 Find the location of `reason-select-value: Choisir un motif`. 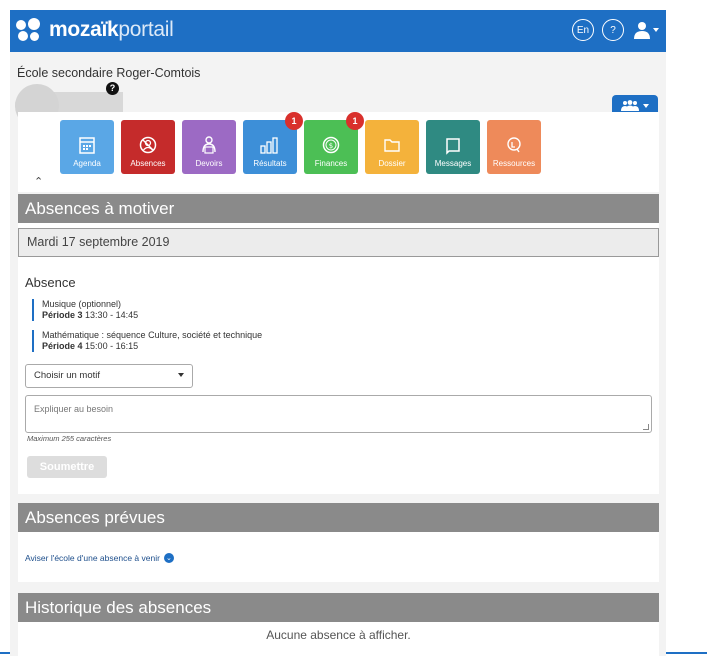

reason-select-value: Choisir un motif is located at coordinates (67, 375).